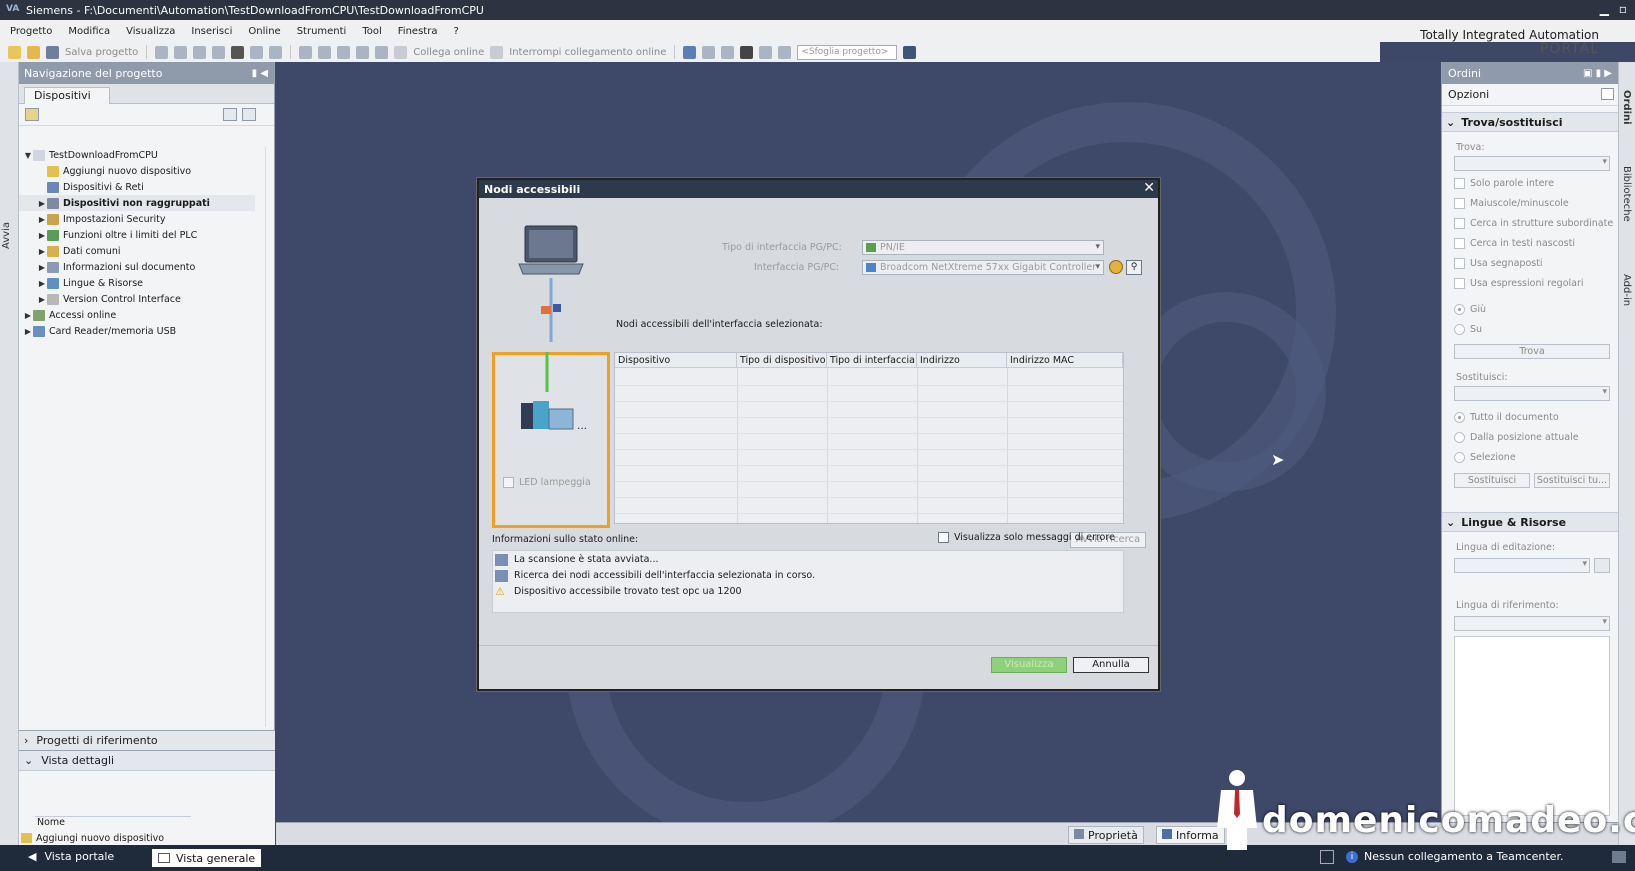  Describe the element at coordinates (1106, 835) in the screenshot. I see `tab-properties: Proprietà` at that location.